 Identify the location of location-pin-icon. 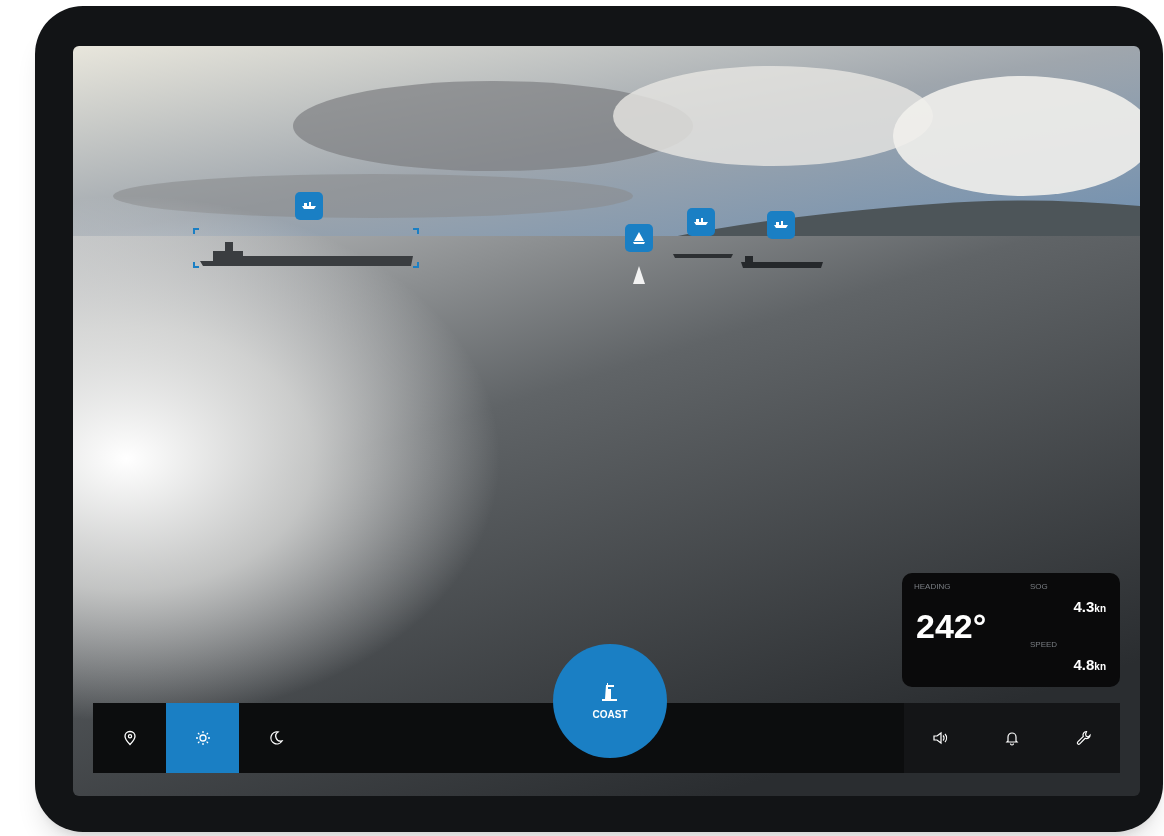
(129, 738).